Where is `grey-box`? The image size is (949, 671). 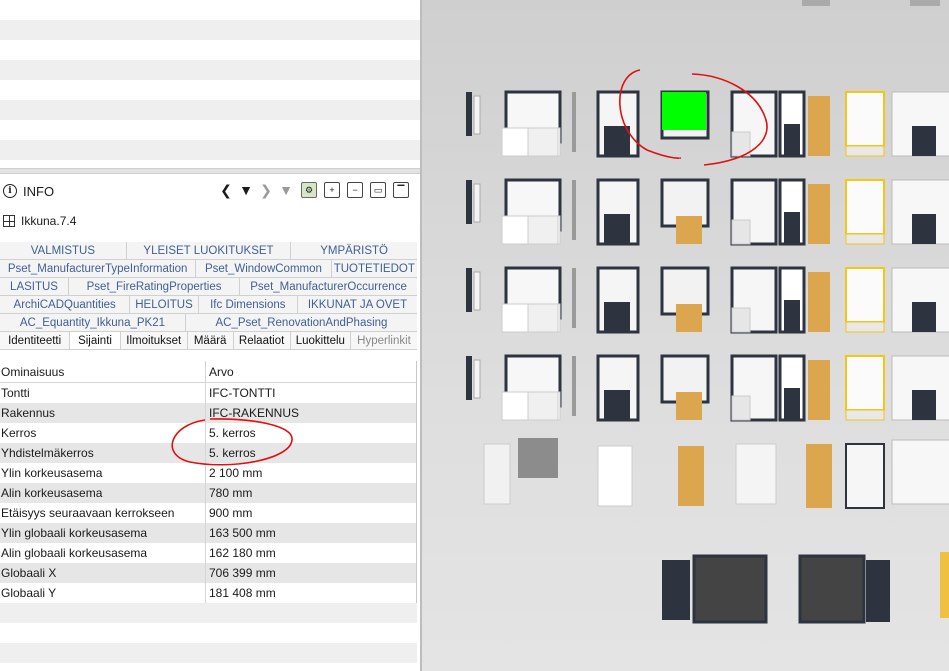 grey-box is located at coordinates (538, 458).